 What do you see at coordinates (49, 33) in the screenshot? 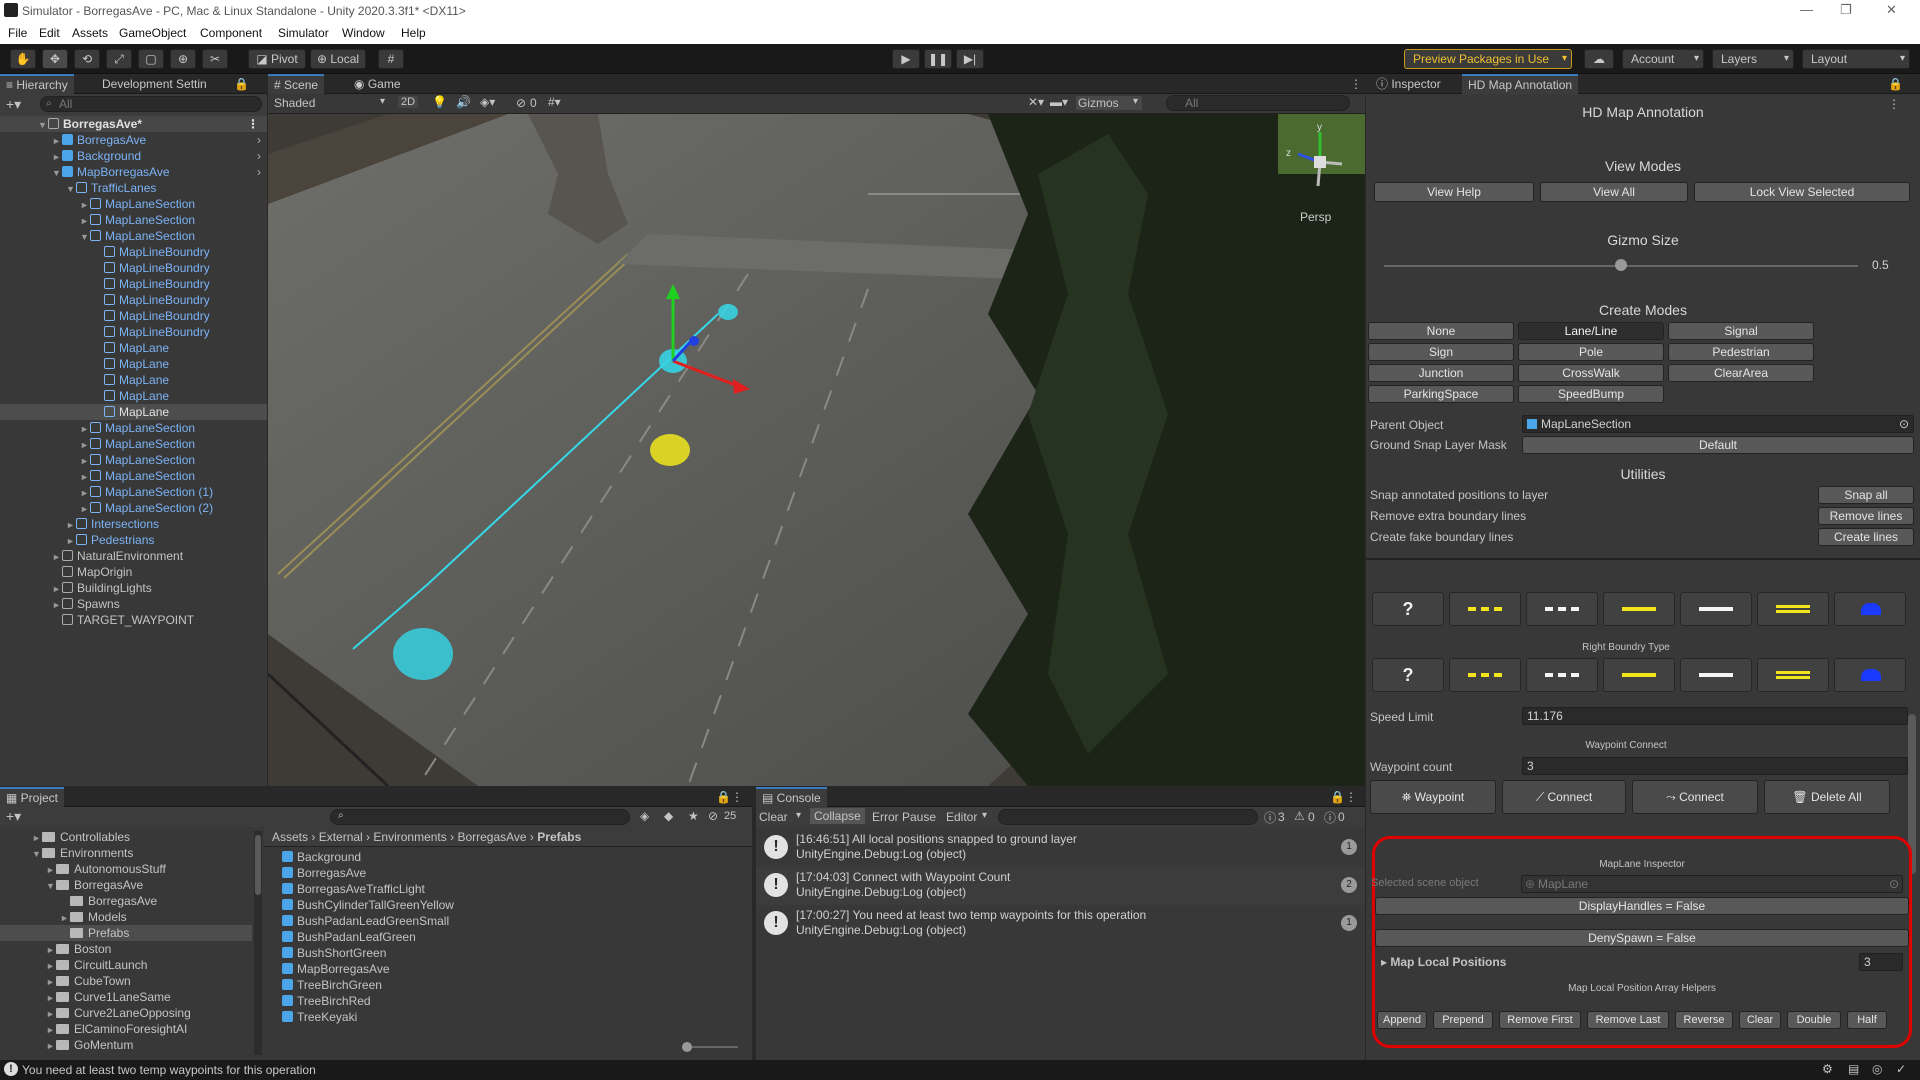
I see `menu-edit: Edit` at bounding box center [49, 33].